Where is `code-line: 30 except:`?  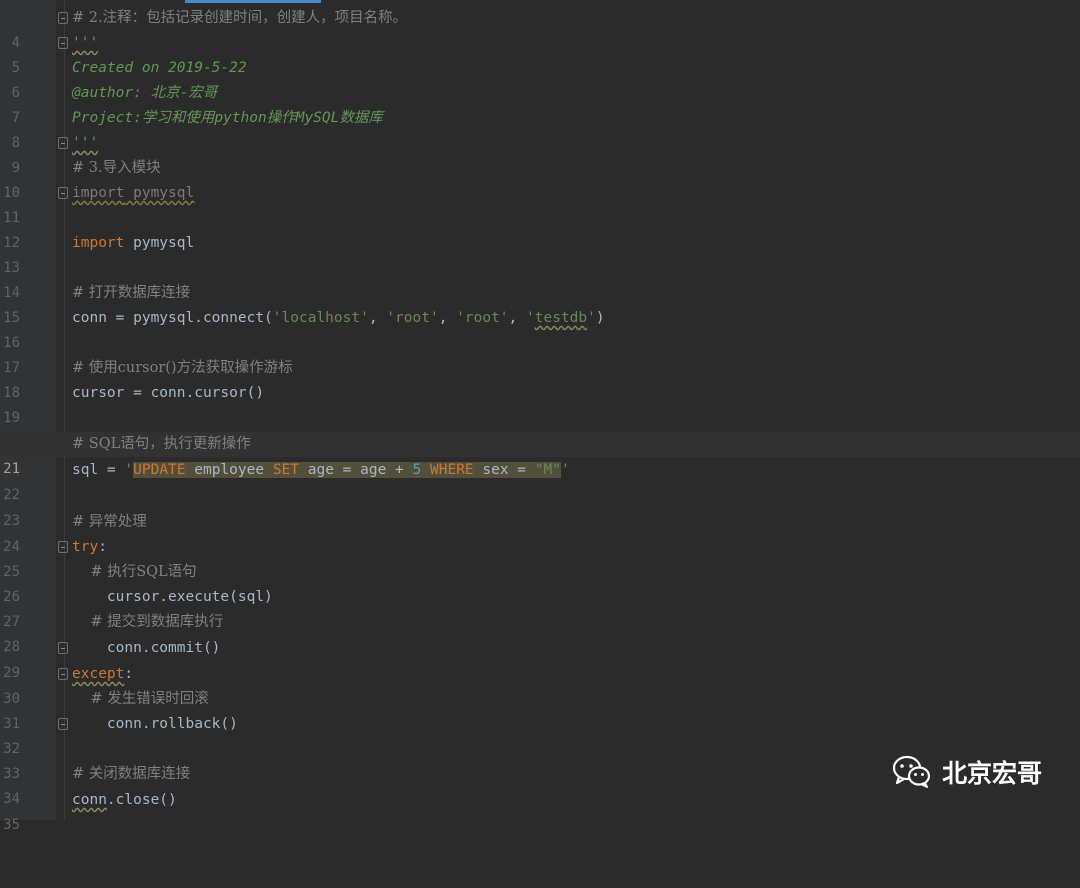 code-line: 30 except: is located at coordinates (540, 684).